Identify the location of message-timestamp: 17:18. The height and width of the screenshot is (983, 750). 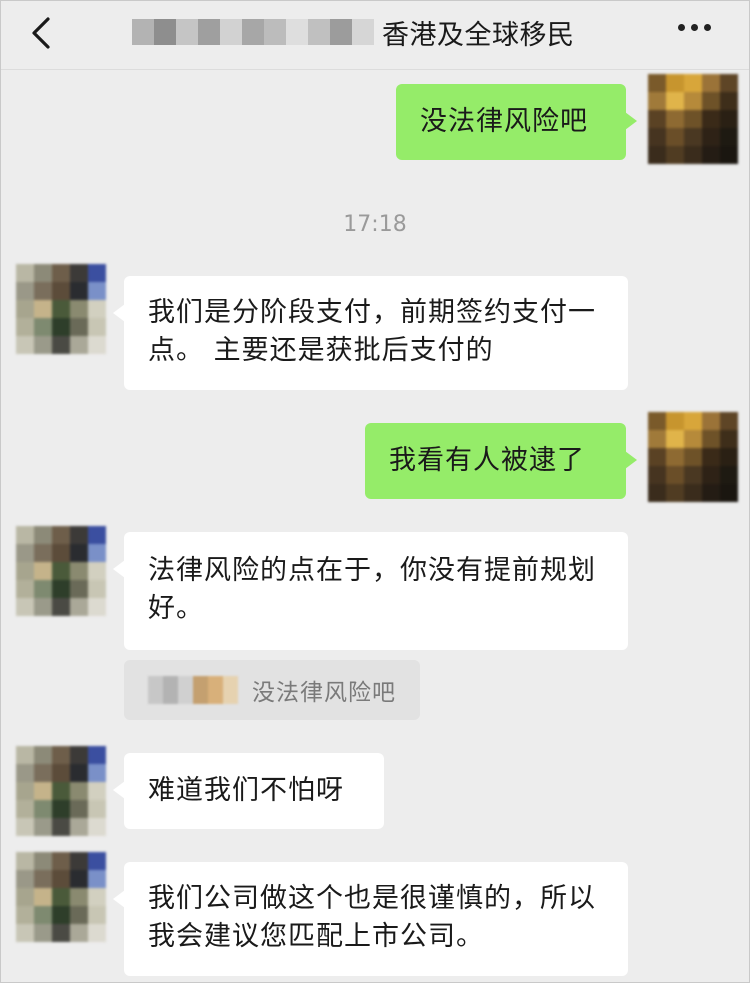
(375, 224).